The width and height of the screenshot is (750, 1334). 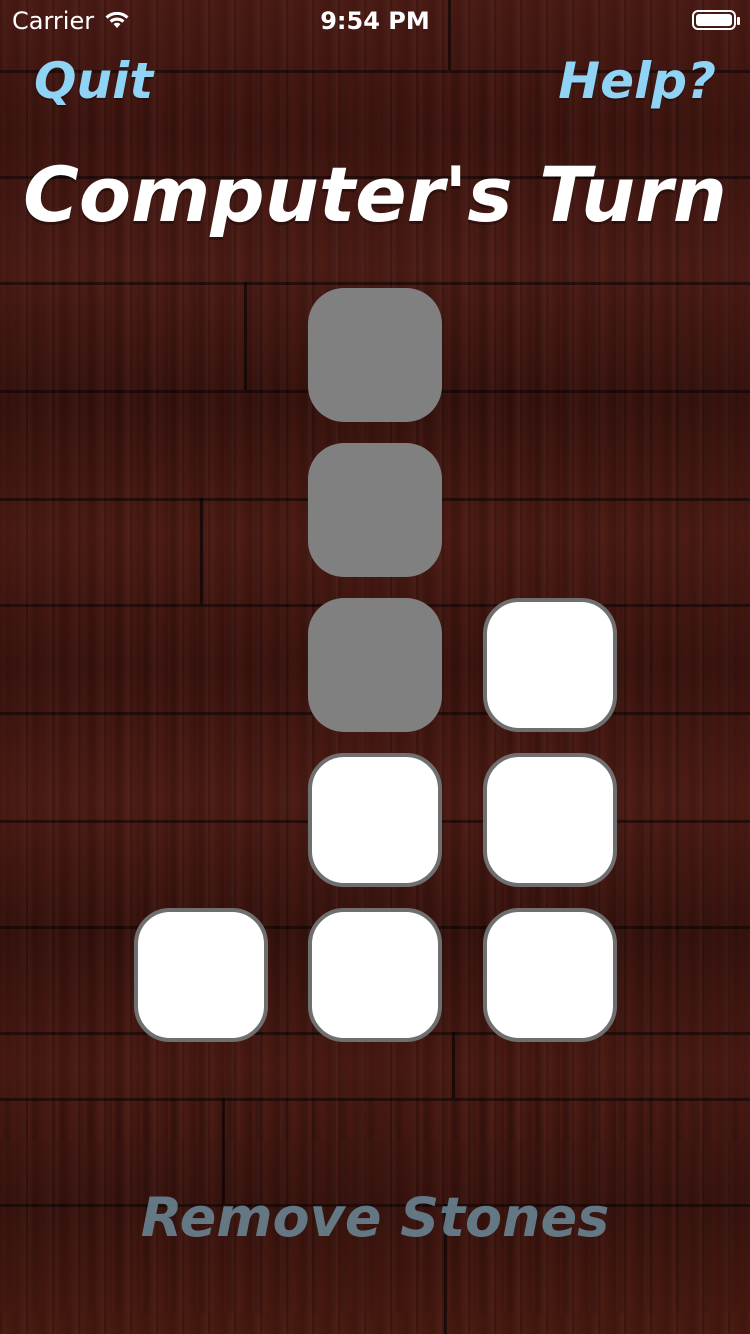 I want to click on status-bar: Carrier 9:54 PM, so click(x=375, y=20).